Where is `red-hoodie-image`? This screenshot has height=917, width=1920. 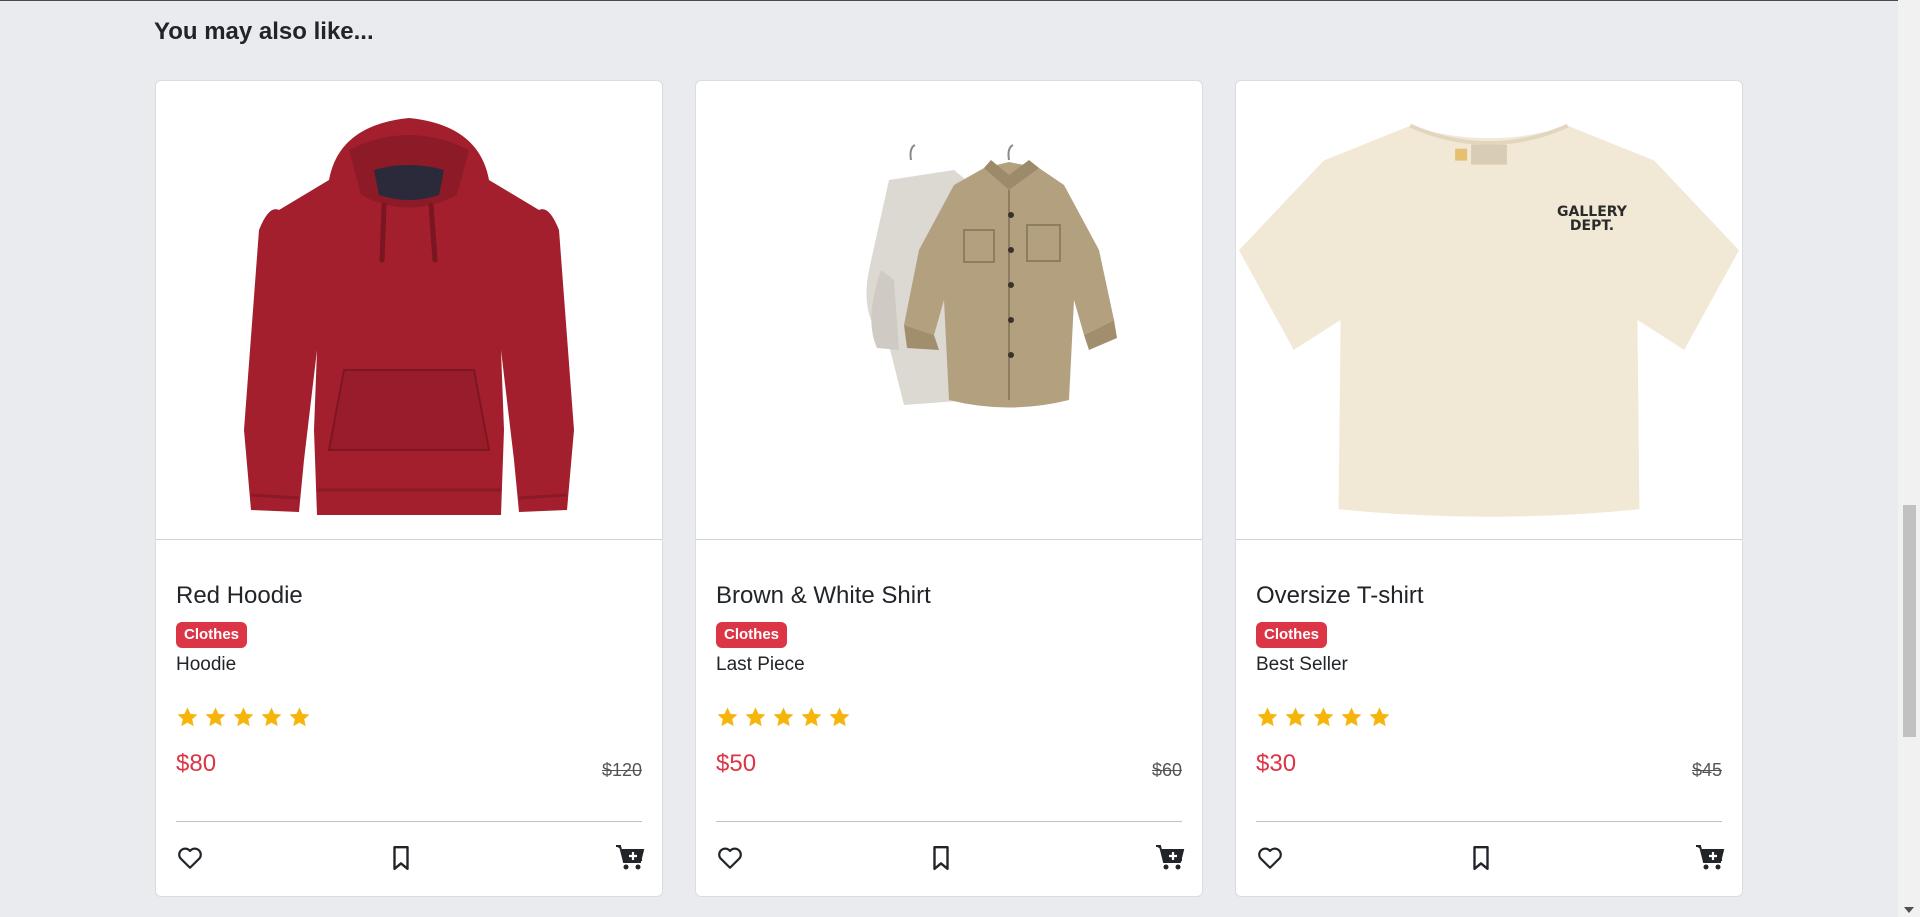
red-hoodie-image is located at coordinates (409, 316).